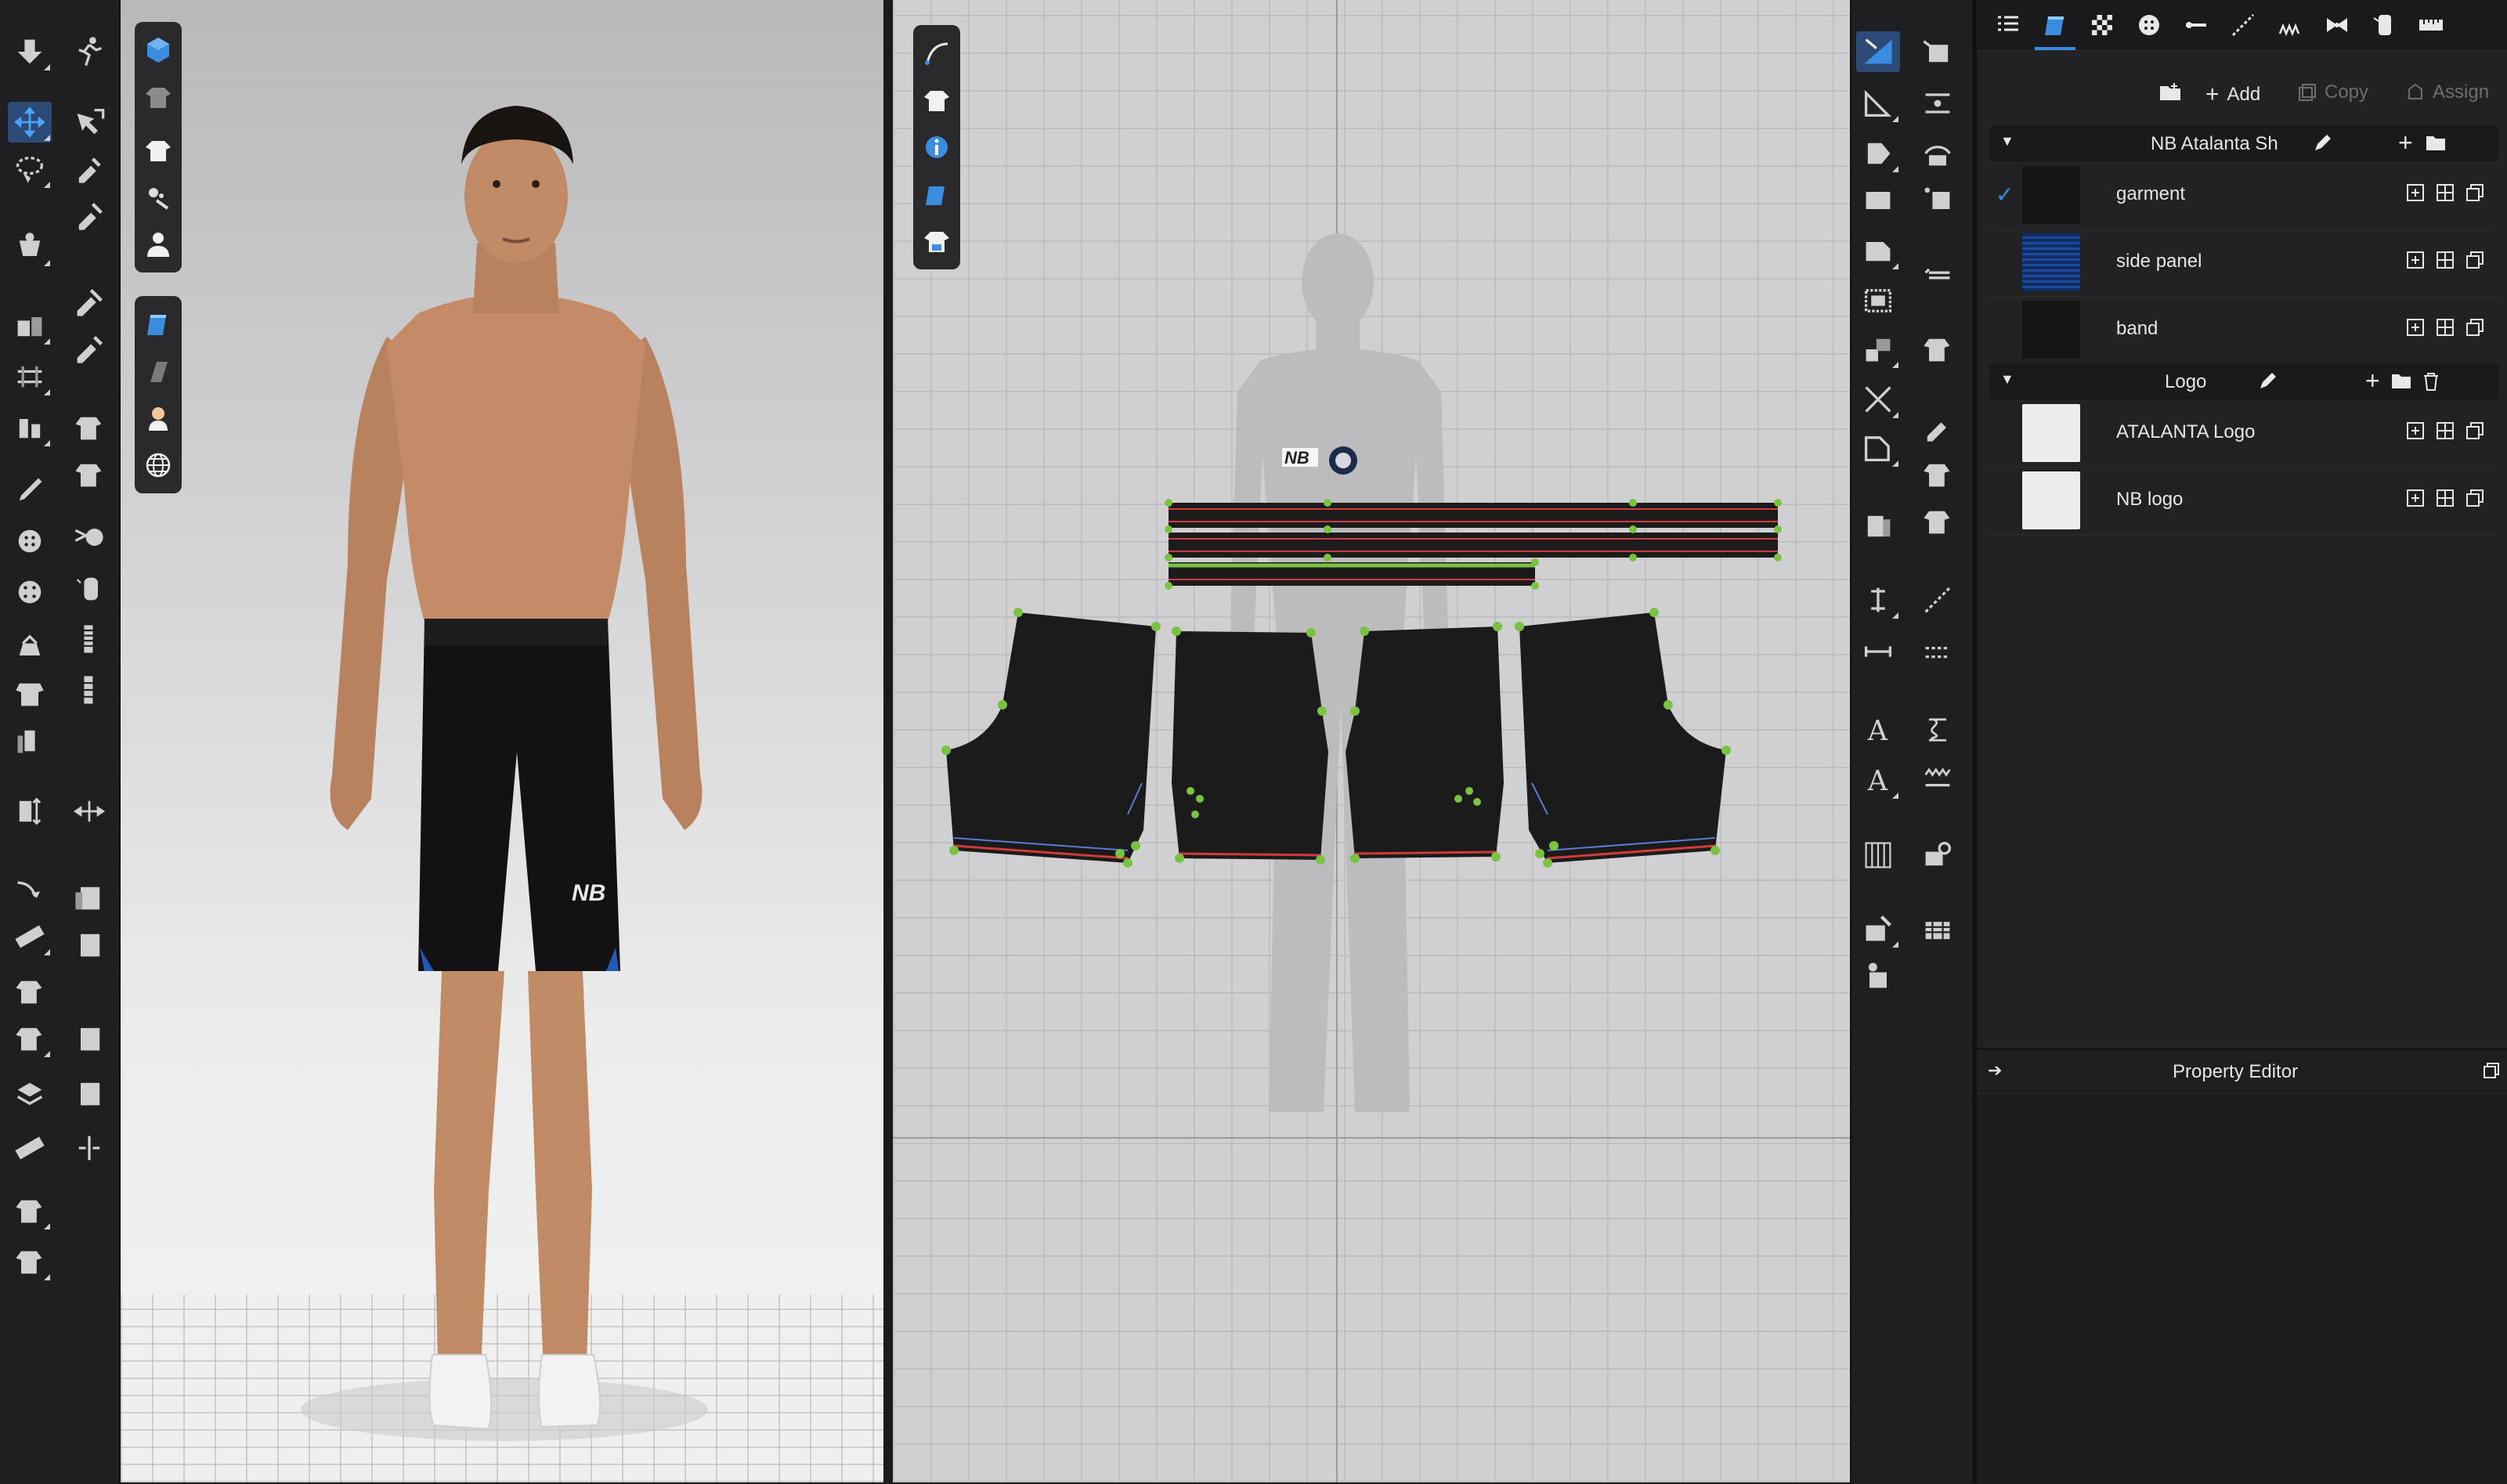 This screenshot has width=2507, height=1484. What do you see at coordinates (89, 349) in the screenshot?
I see `measure-icon` at bounding box center [89, 349].